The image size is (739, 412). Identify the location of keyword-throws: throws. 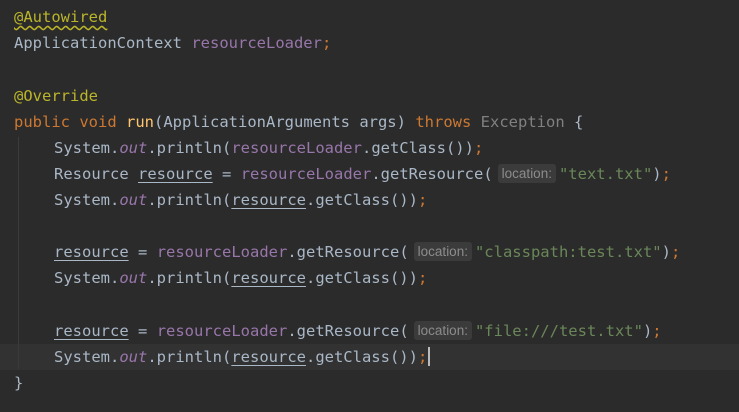
(443, 122).